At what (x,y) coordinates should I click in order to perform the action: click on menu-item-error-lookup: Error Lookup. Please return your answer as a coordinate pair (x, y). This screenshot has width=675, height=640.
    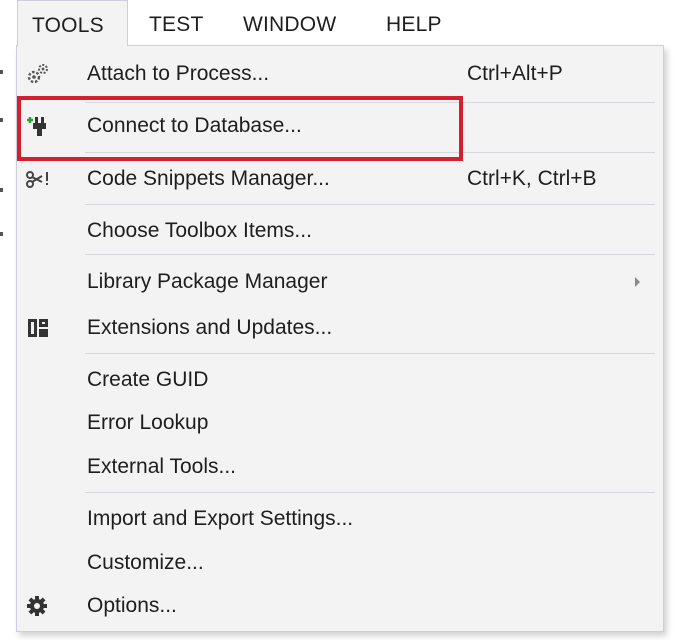
    Looking at the image, I should click on (340, 423).